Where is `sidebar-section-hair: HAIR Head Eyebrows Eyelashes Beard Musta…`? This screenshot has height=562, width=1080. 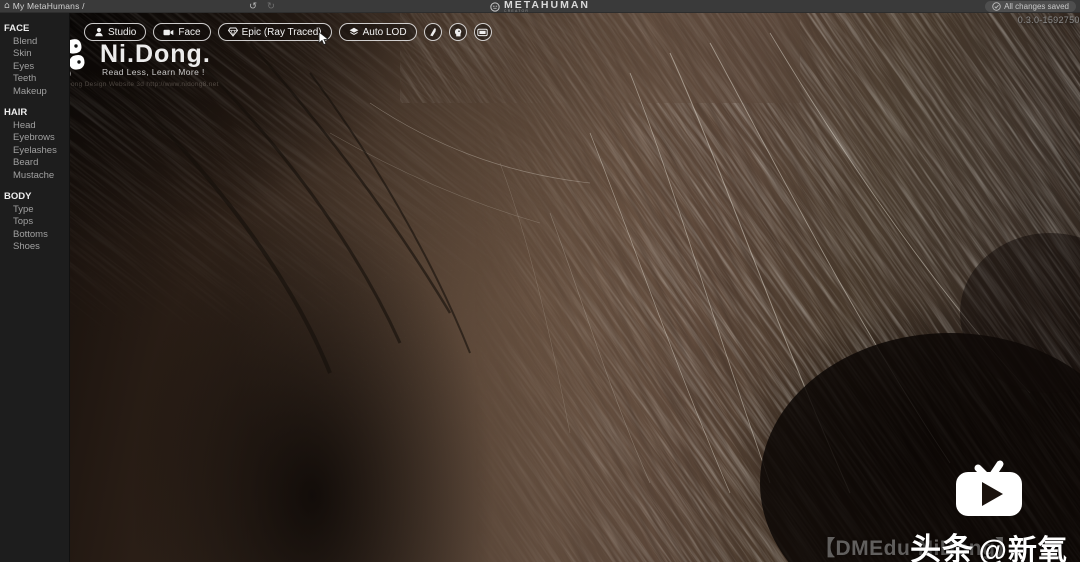 sidebar-section-hair: HAIR Head Eyebrows Eyelashes Beard Musta… is located at coordinates (34, 144).